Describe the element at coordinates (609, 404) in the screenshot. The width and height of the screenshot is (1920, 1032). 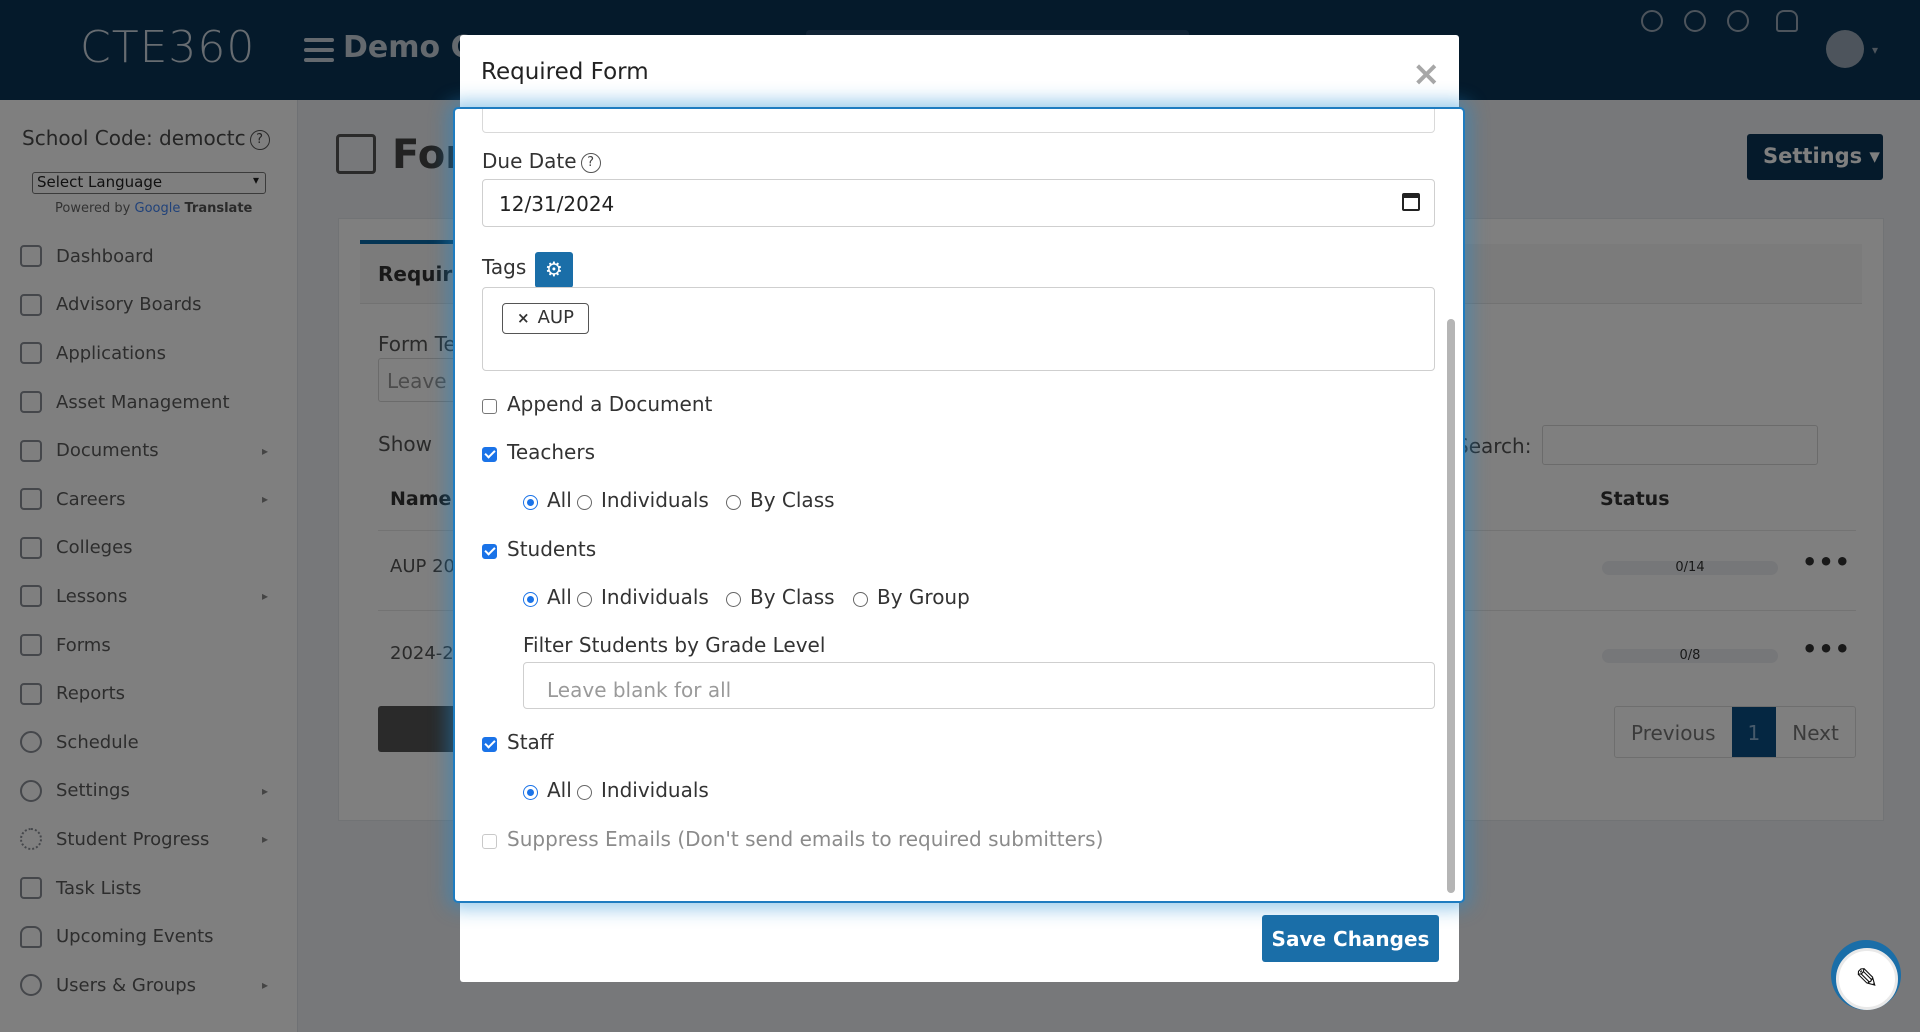
I see `append-document-label: Append a Document` at that location.